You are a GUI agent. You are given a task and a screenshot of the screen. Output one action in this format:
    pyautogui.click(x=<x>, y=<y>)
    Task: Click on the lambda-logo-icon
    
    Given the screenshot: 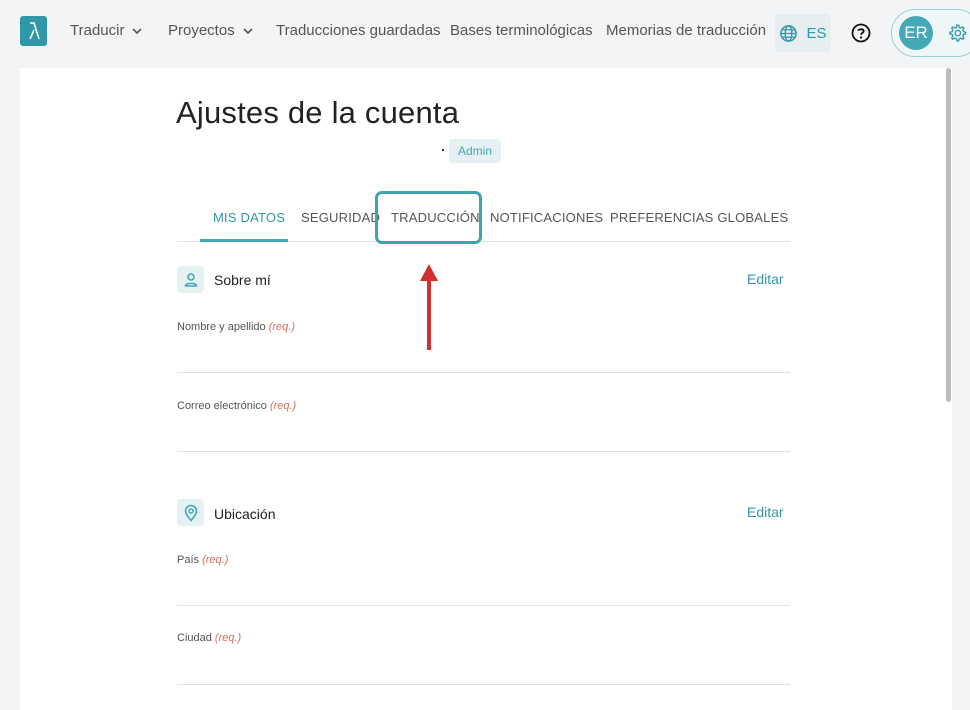 What is the action you would take?
    pyautogui.click(x=34, y=31)
    